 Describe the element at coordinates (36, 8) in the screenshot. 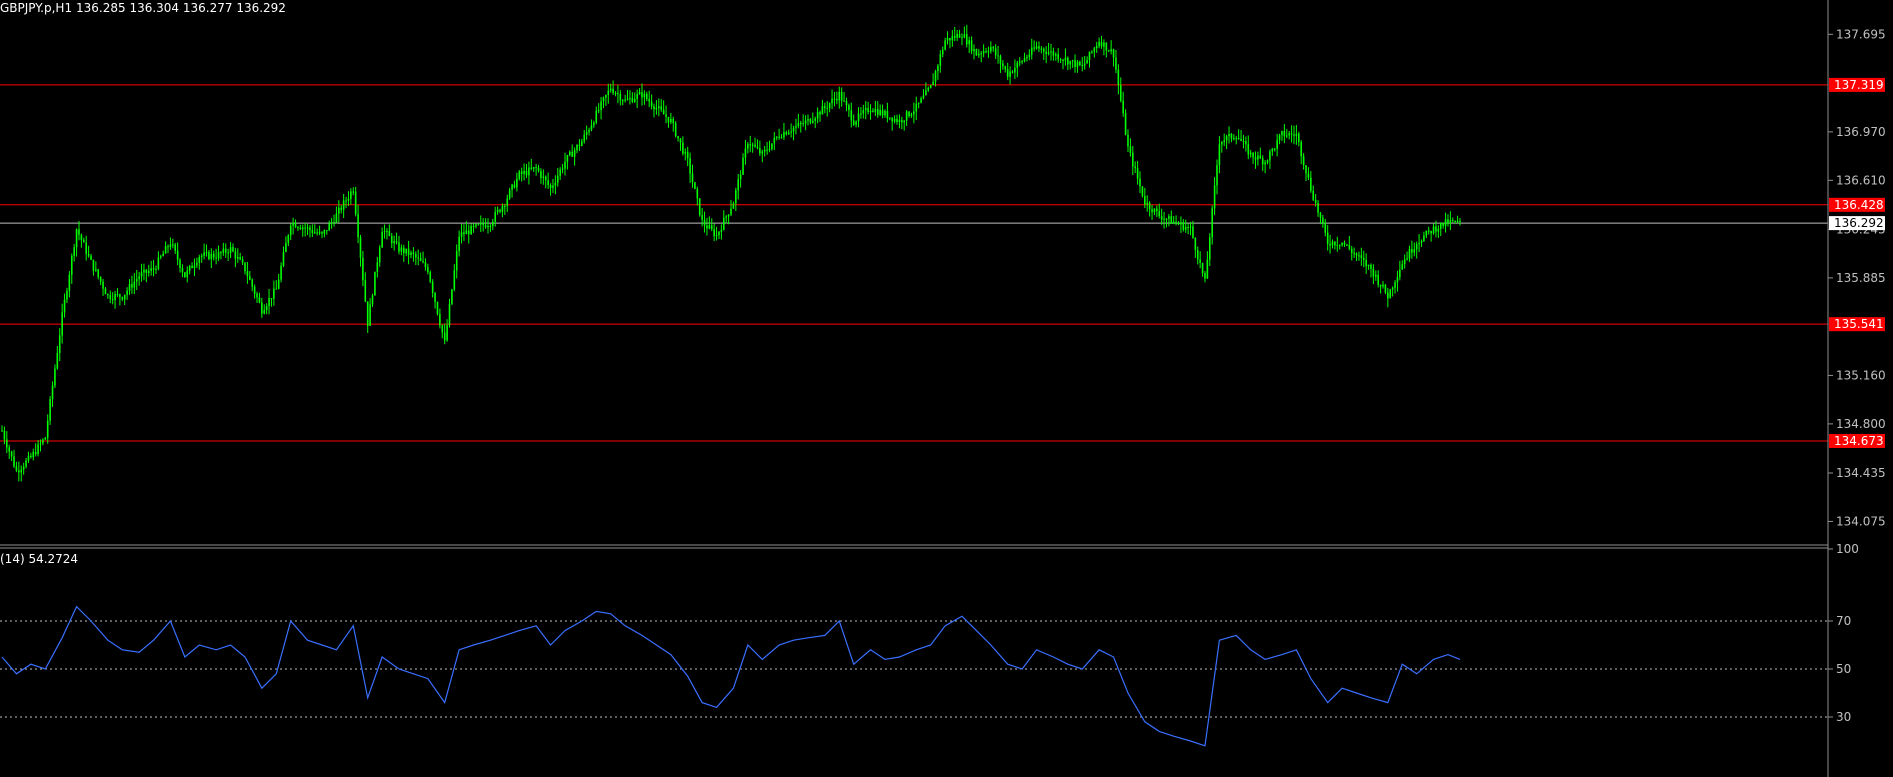

I see `symbol-title: GBPJPY.p,H1` at that location.